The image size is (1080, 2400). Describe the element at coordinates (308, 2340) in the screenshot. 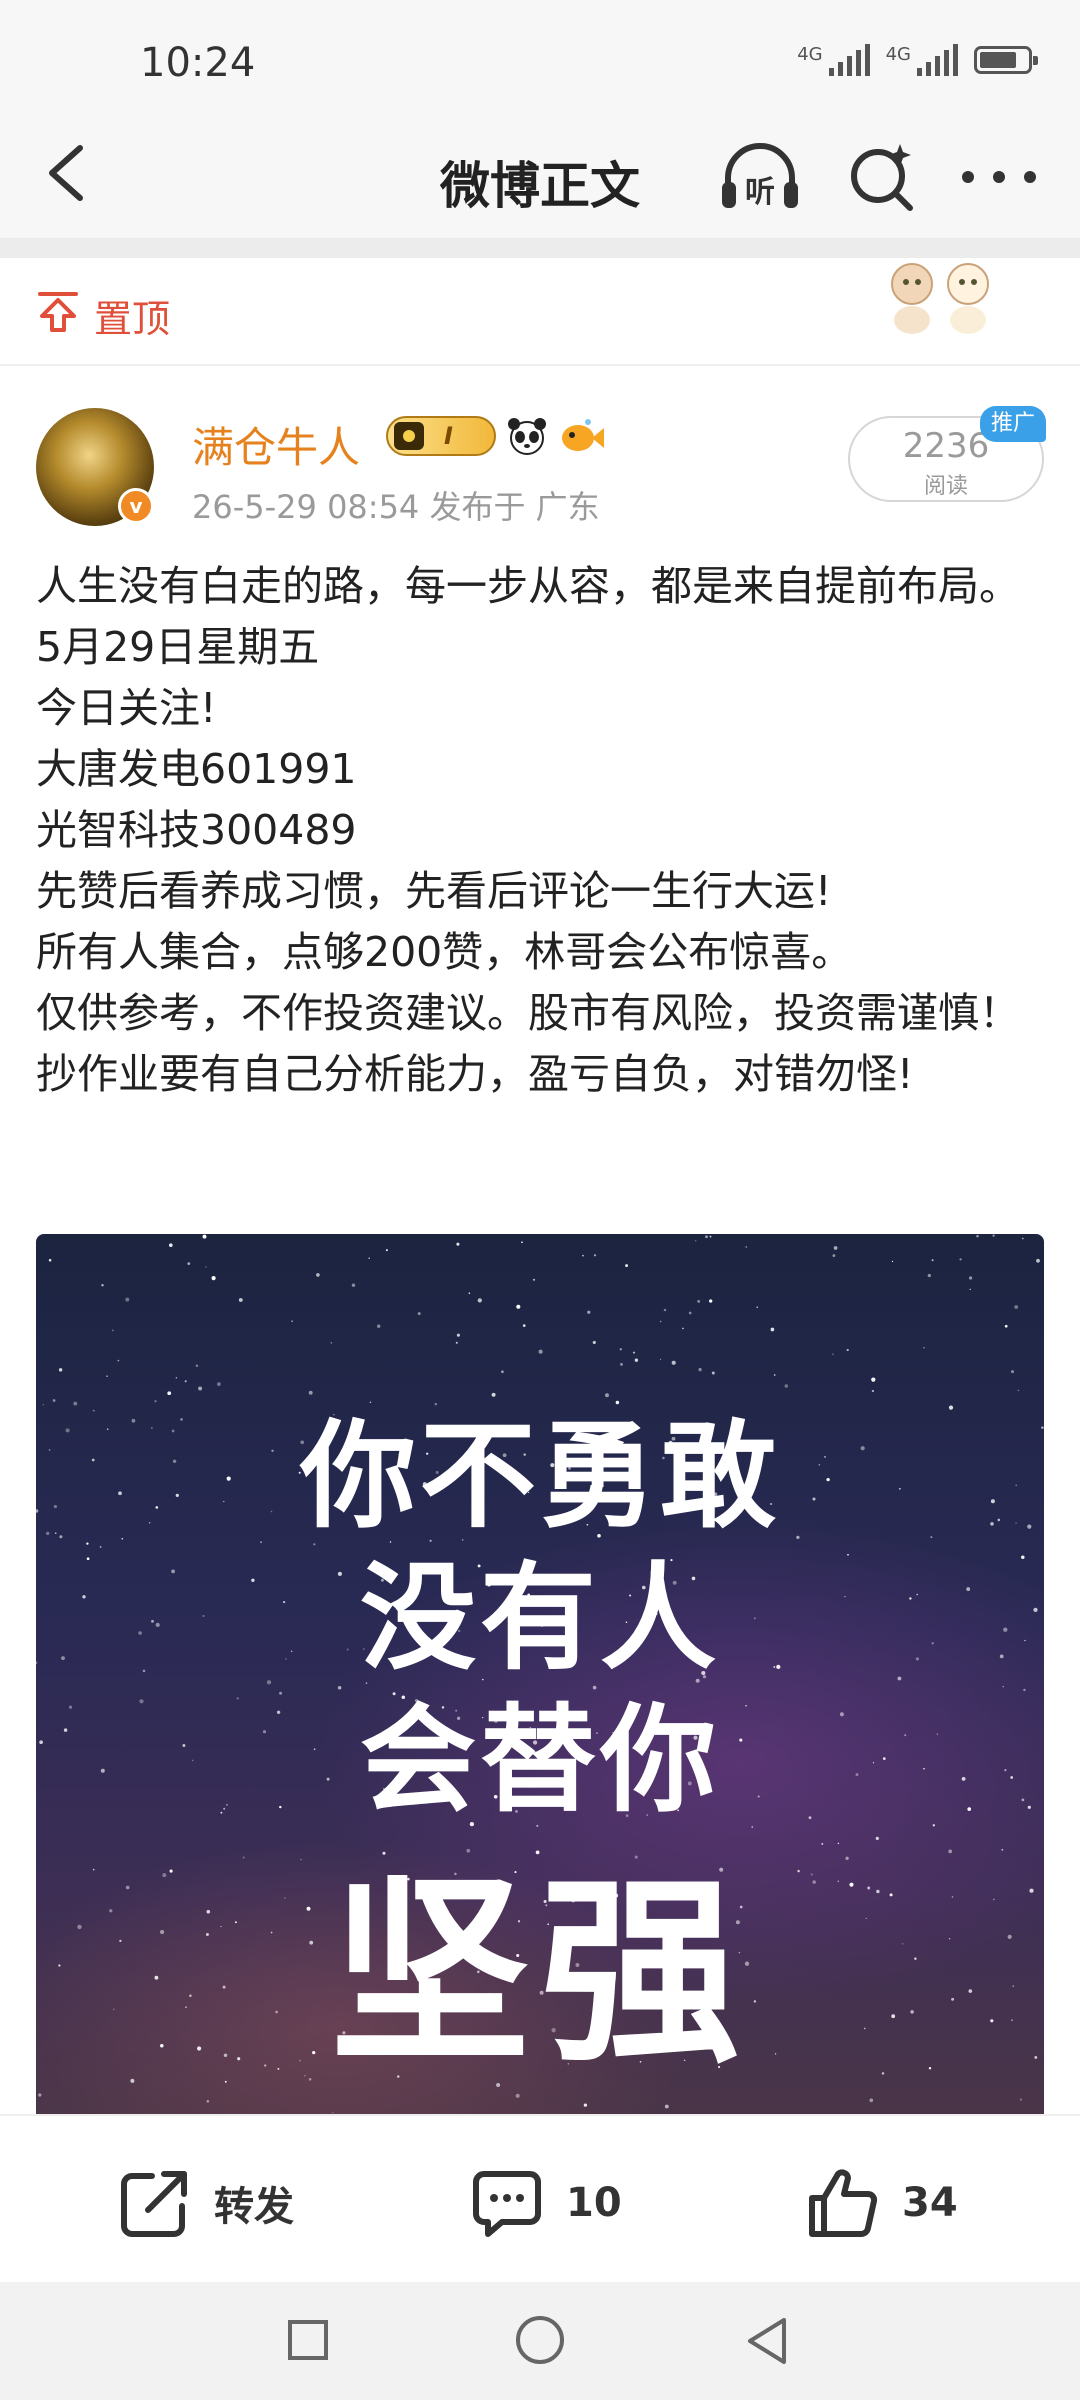

I see `recent-apps-icon` at that location.